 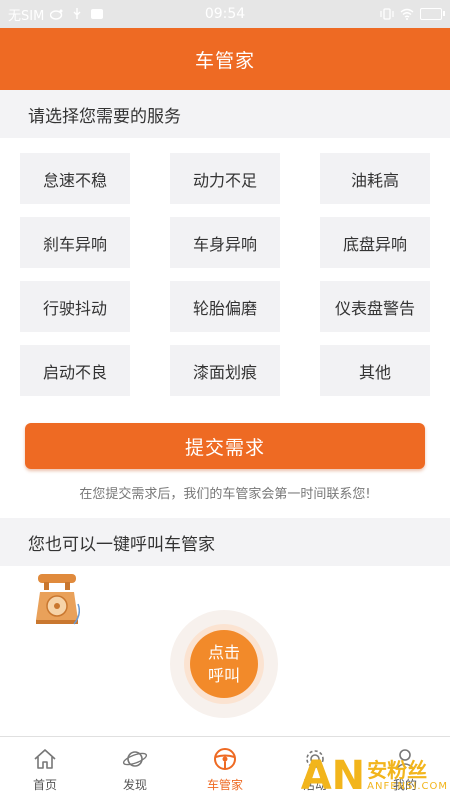 I want to click on service-option: 车身异响, so click(x=225, y=242).